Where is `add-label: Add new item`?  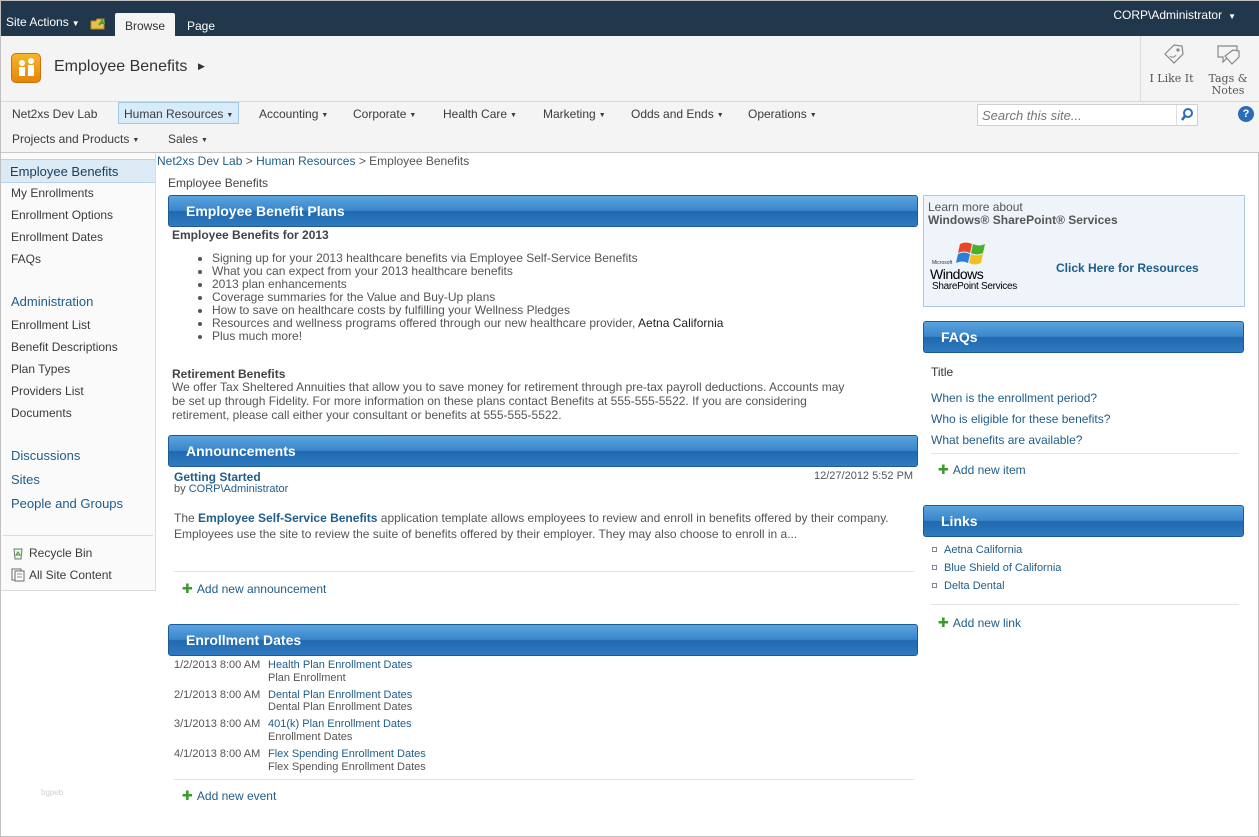 add-label: Add new item is located at coordinates (989, 470).